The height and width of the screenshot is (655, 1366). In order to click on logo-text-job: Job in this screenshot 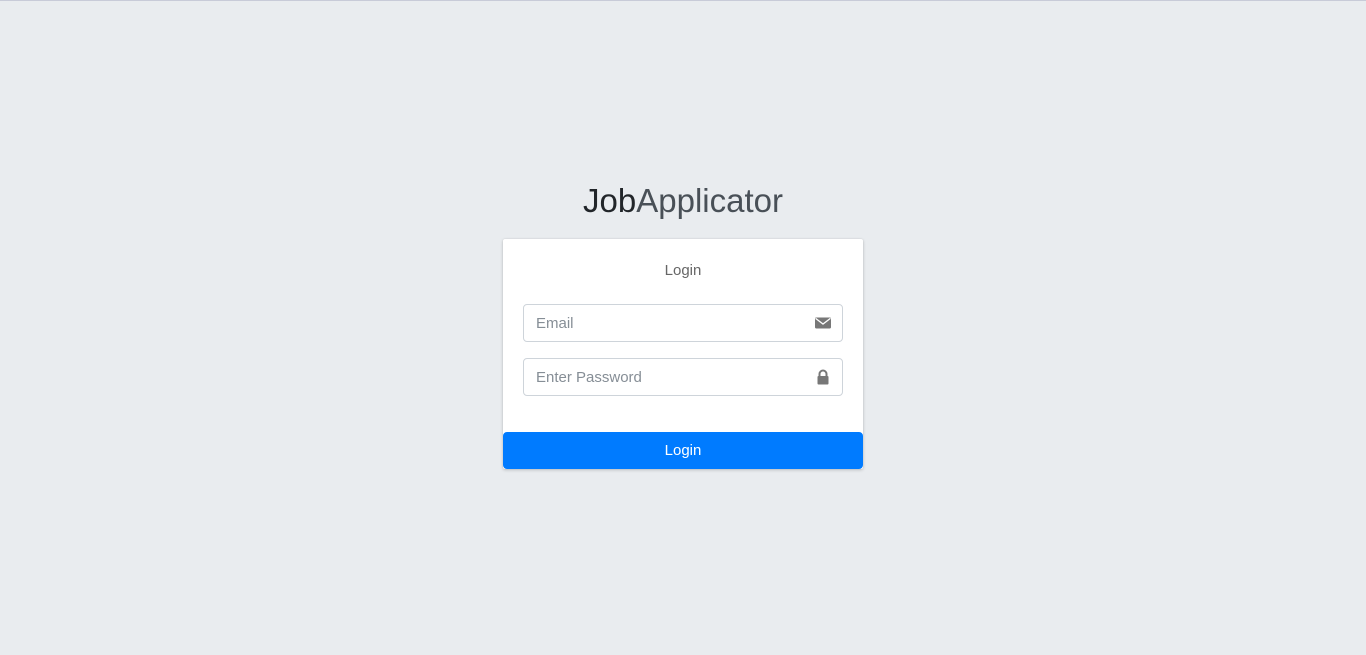, I will do `click(610, 200)`.